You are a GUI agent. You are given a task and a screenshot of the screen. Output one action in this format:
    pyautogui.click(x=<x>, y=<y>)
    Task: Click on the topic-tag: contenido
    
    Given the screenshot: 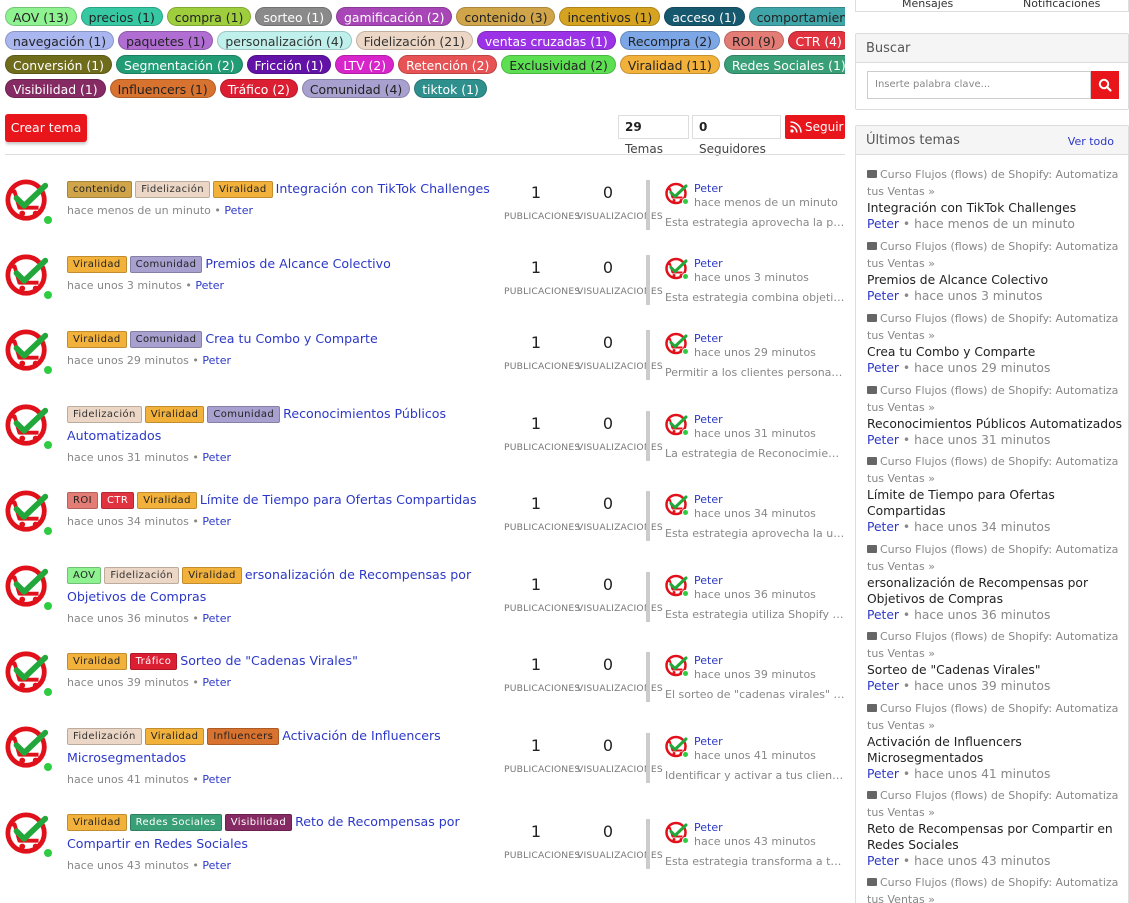 What is the action you would take?
    pyautogui.click(x=100, y=189)
    